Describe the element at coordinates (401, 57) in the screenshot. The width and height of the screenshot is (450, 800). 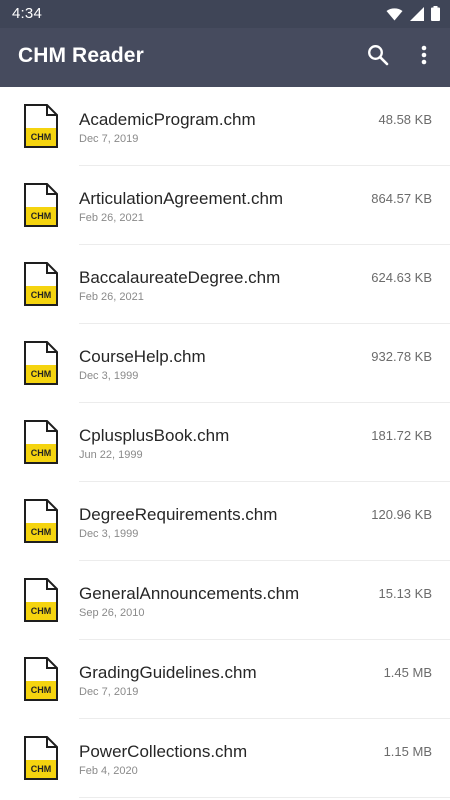
I see `app-actions` at that location.